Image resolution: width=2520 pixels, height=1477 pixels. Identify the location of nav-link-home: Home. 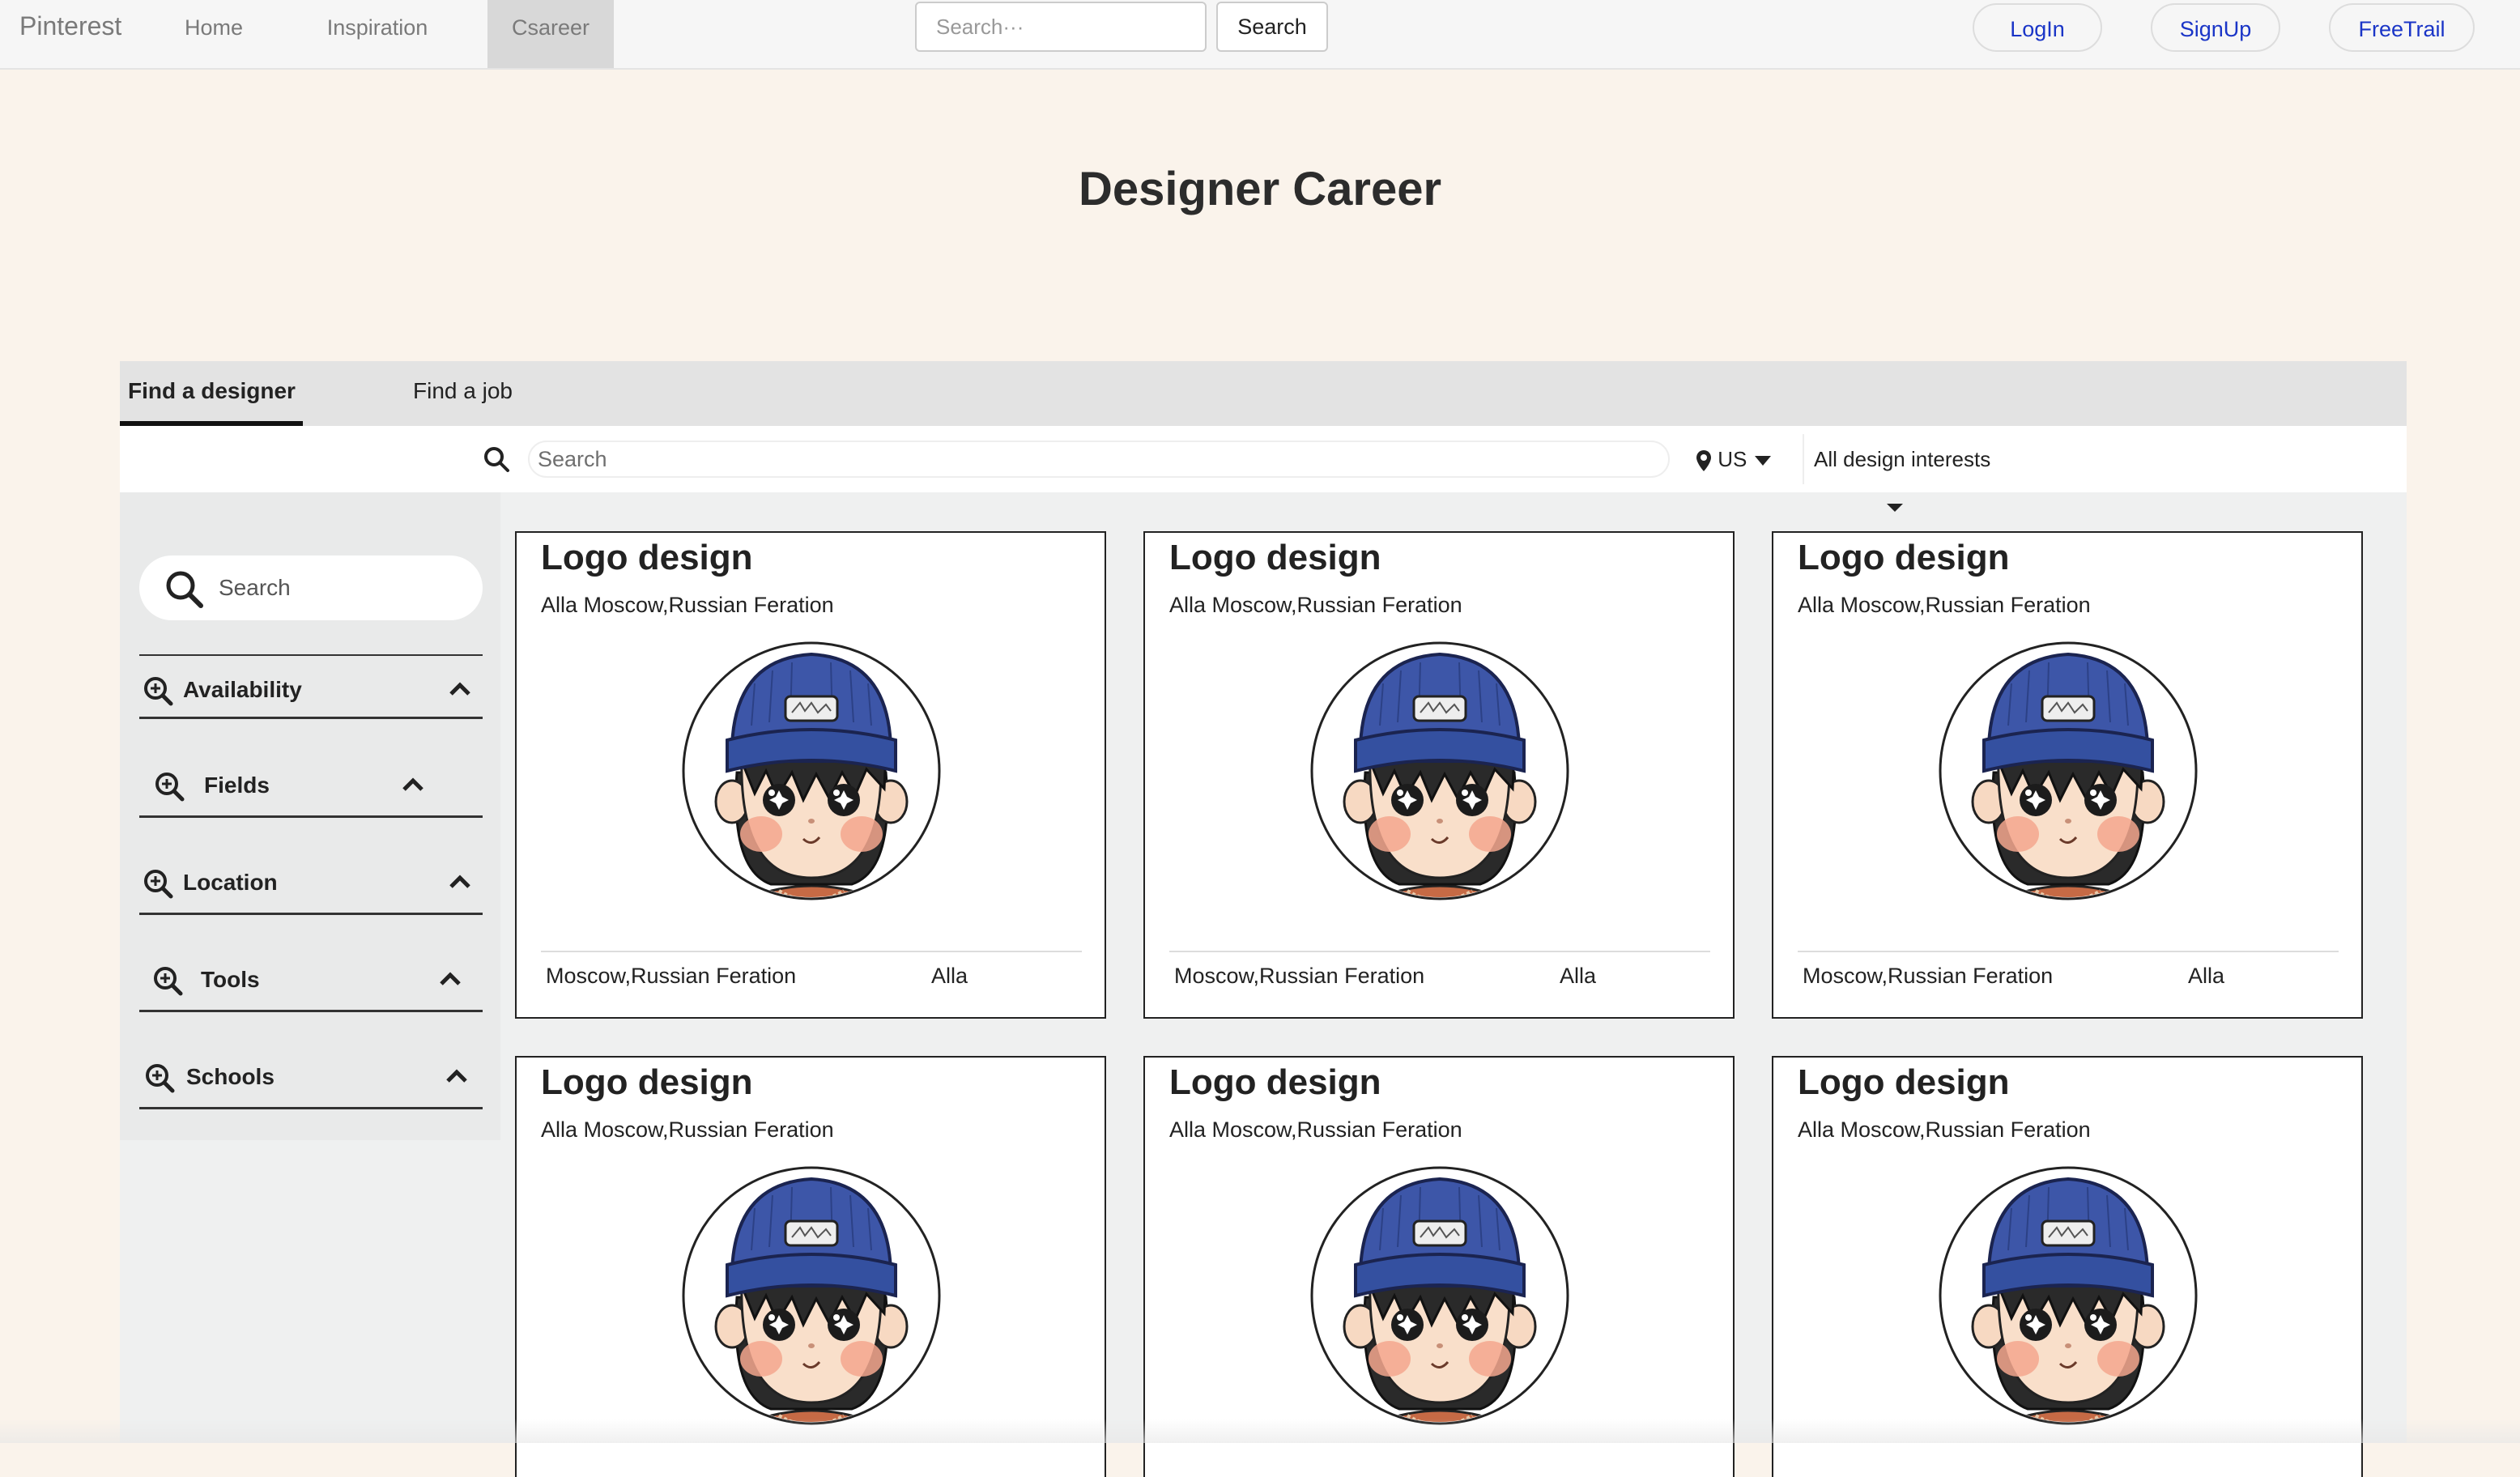
(214, 34).